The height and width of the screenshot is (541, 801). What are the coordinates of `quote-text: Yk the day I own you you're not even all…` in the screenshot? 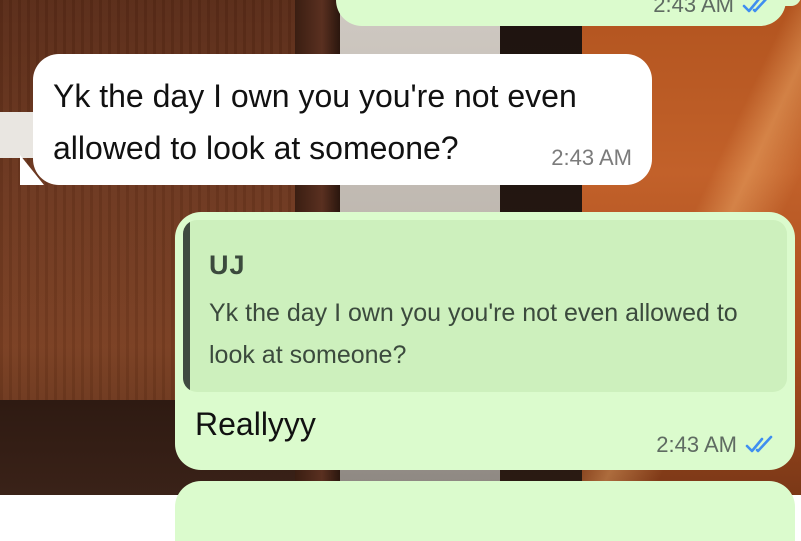 It's located at (473, 334).